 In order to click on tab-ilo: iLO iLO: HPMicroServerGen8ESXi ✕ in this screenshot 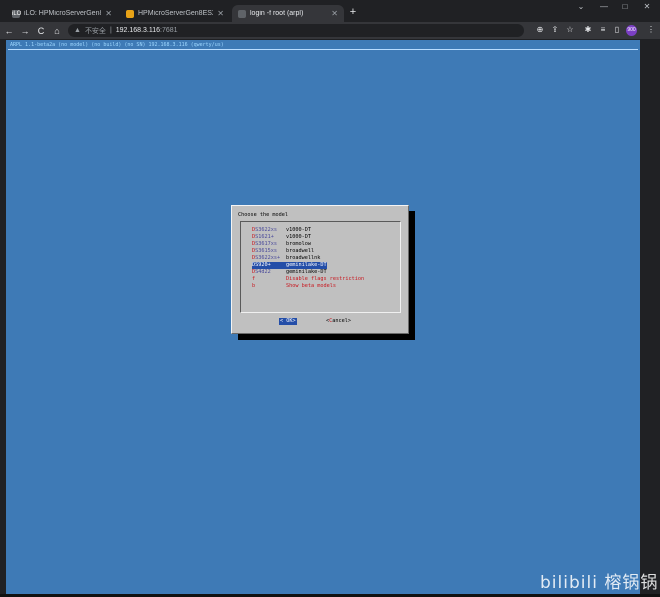, I will do `click(62, 13)`.